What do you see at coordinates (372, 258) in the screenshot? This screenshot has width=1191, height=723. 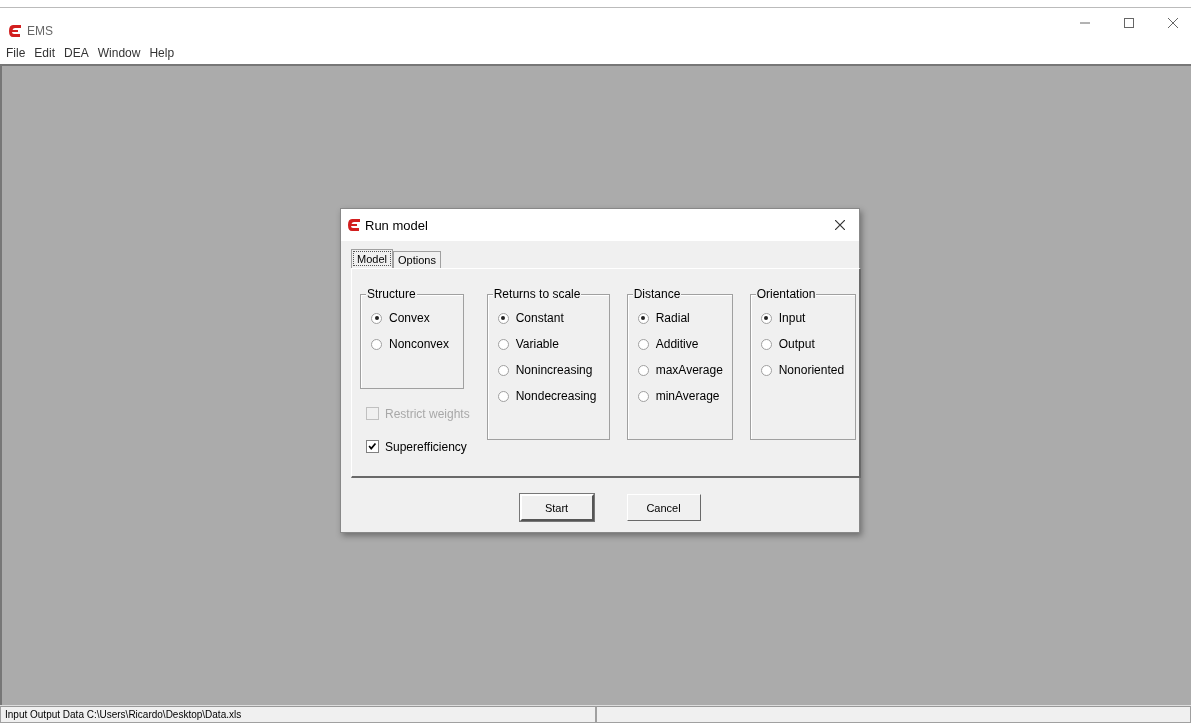 I see `tab: Model` at bounding box center [372, 258].